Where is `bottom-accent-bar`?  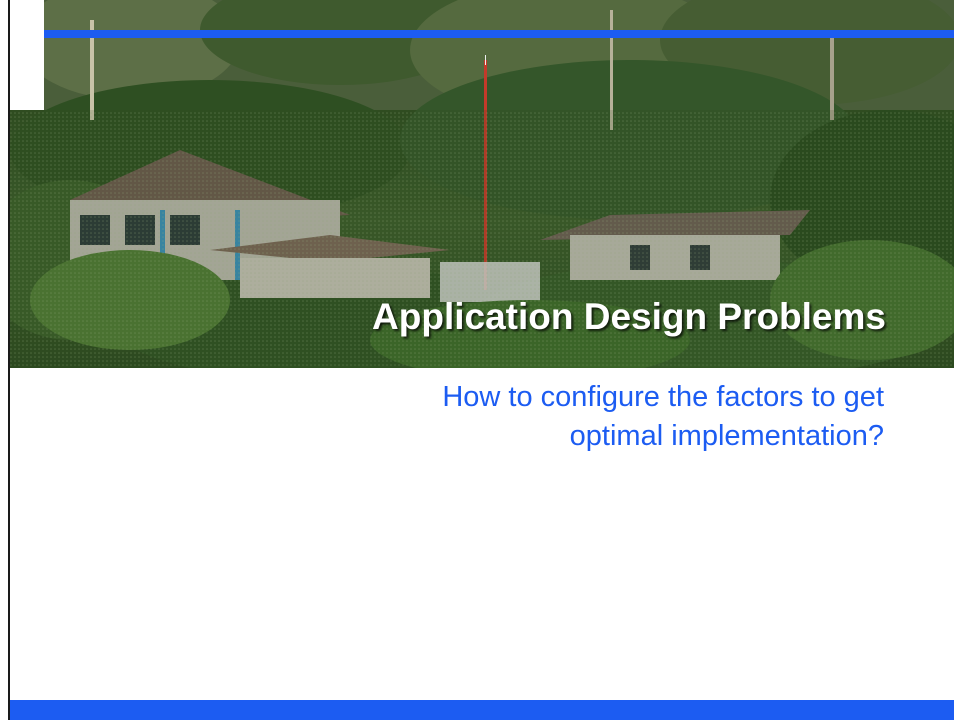
bottom-accent-bar is located at coordinates (482, 710).